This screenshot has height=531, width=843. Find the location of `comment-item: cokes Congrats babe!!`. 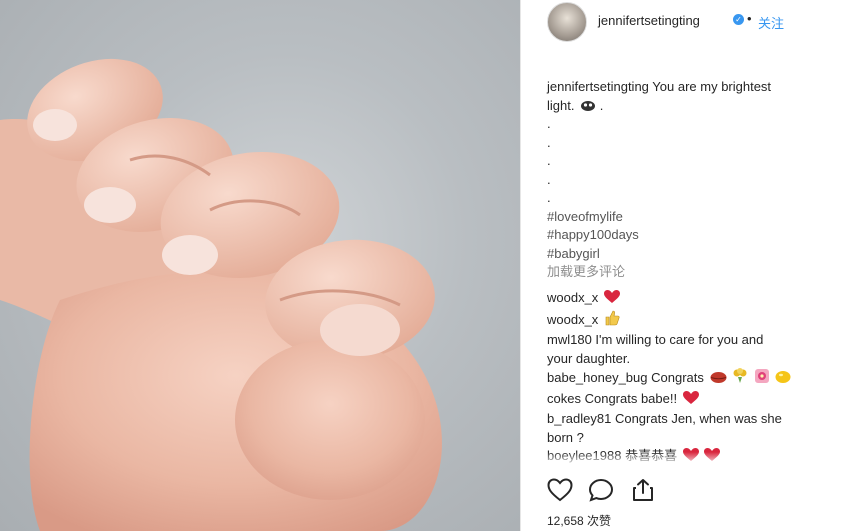

comment-item: cokes Congrats babe!! is located at coordinates (685, 400).